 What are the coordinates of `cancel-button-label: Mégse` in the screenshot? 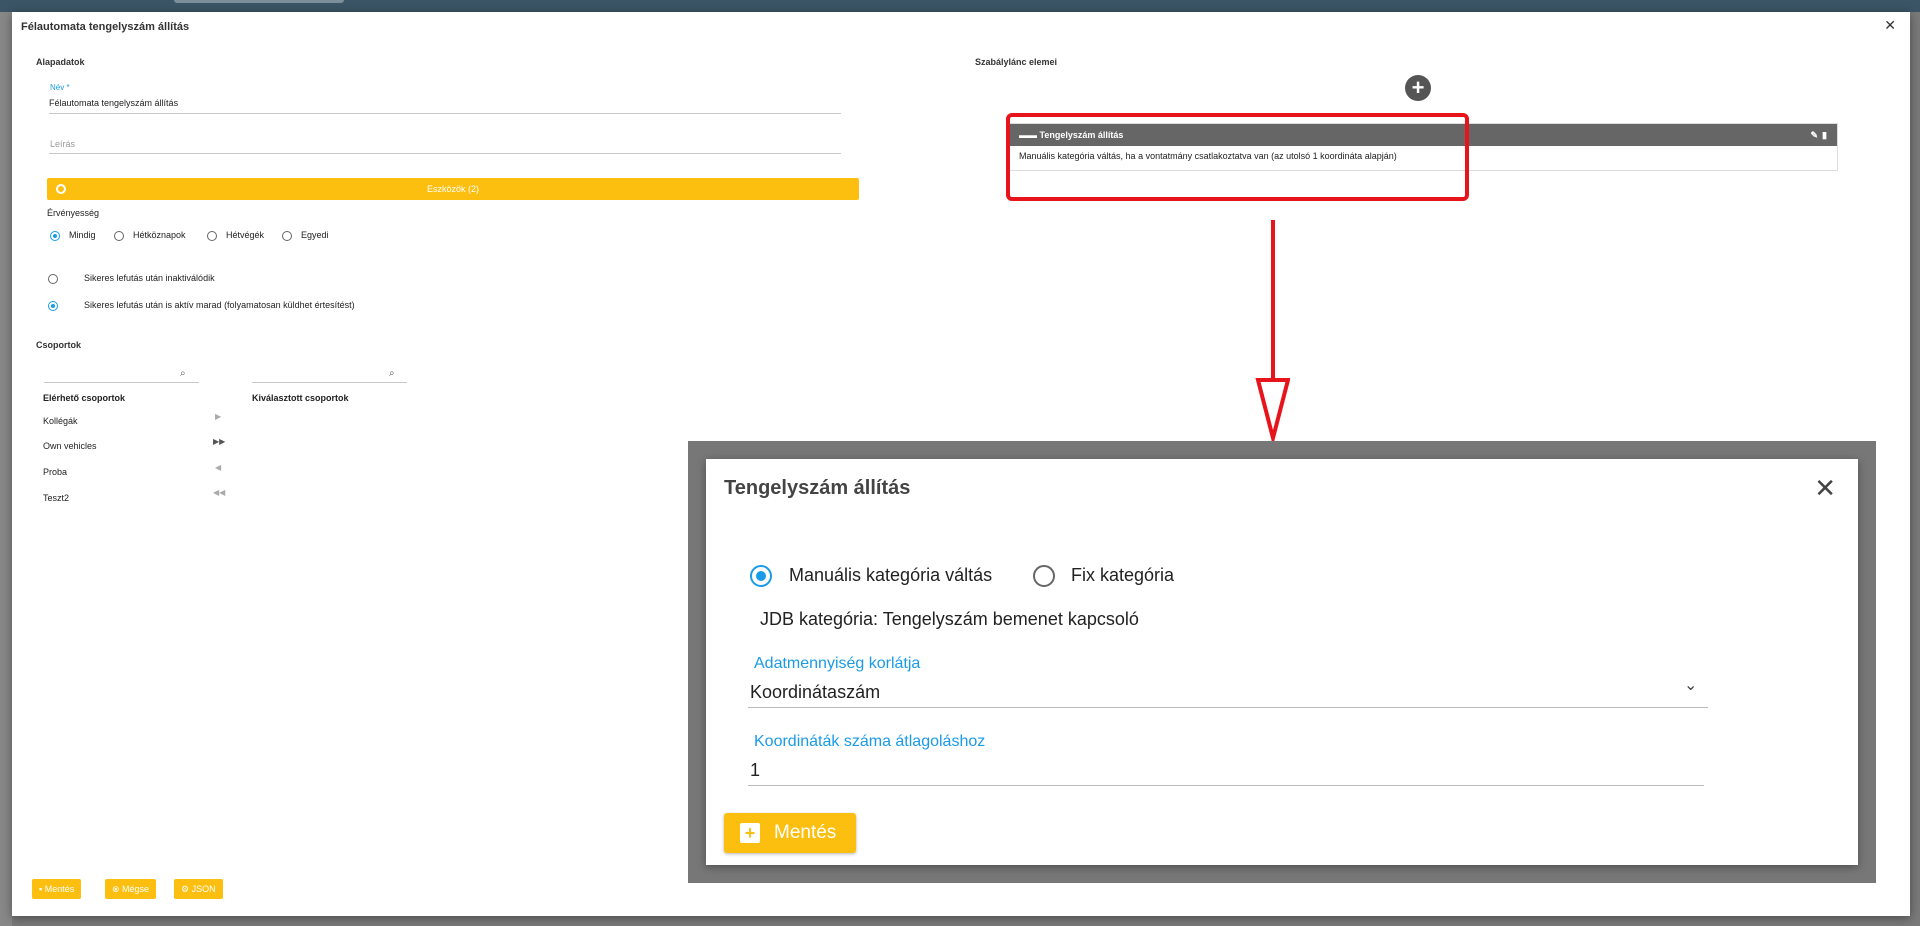 It's located at (136, 889).